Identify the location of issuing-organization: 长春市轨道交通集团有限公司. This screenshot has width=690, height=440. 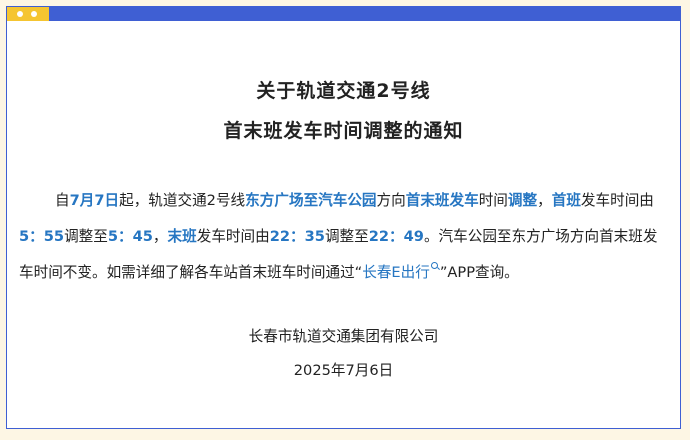
(343, 336).